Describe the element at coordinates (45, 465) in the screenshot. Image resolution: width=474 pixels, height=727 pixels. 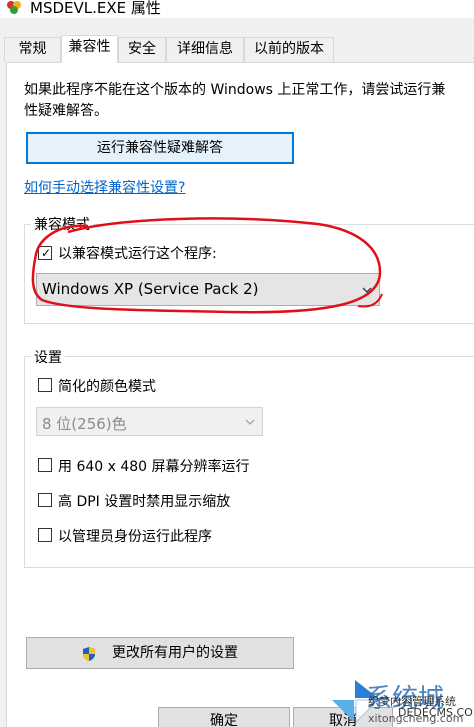
I see `res-640-checkbox` at that location.